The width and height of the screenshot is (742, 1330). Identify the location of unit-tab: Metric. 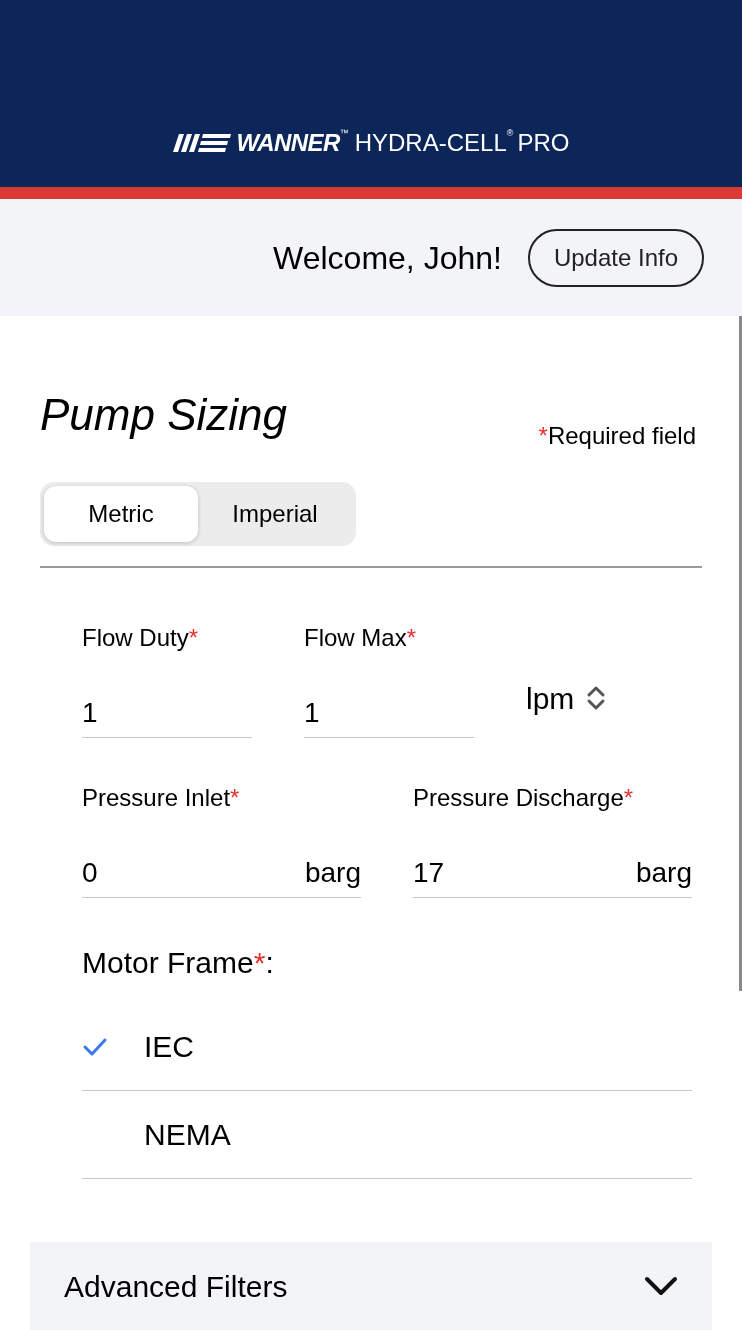
(121, 514).